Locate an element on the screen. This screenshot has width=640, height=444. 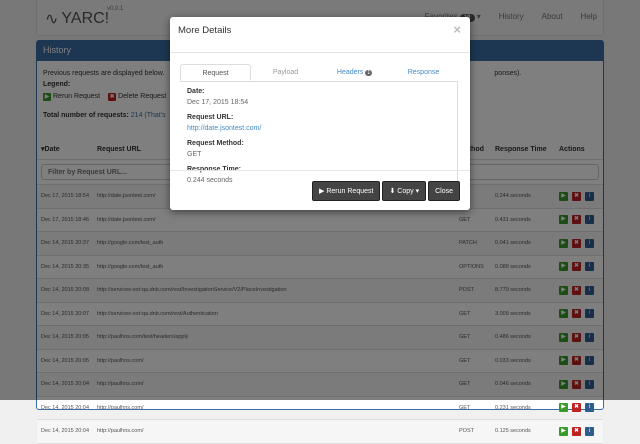
field-value: GET is located at coordinates (194, 154).